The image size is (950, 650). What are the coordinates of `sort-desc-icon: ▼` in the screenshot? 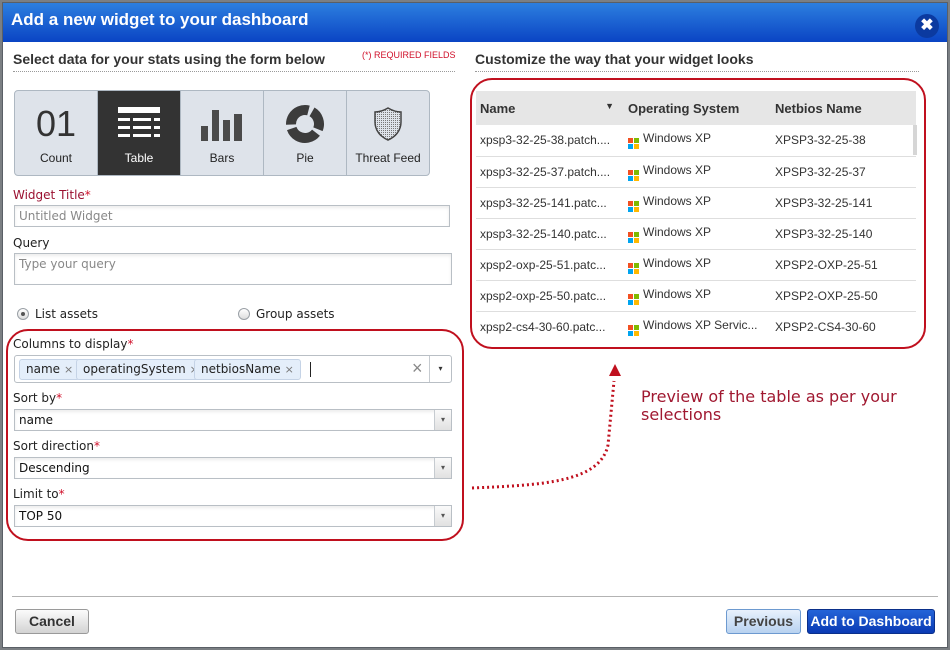 It's located at (609, 106).